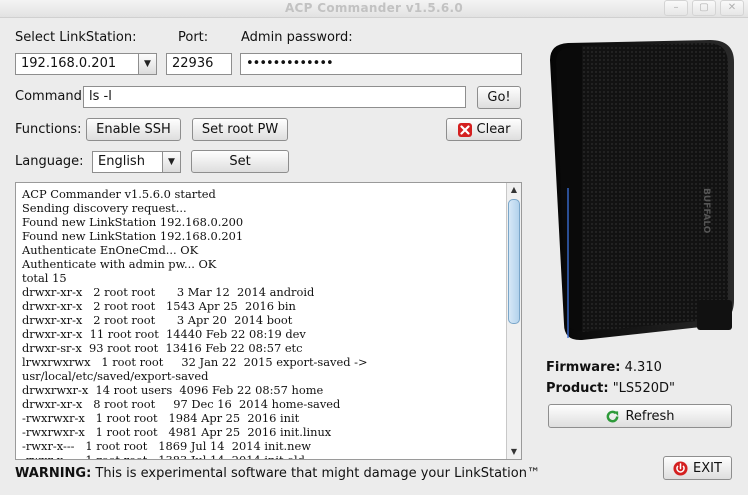  Describe the element at coordinates (706, 211) in the screenshot. I see `device-brand-text: BUFFALO` at that location.